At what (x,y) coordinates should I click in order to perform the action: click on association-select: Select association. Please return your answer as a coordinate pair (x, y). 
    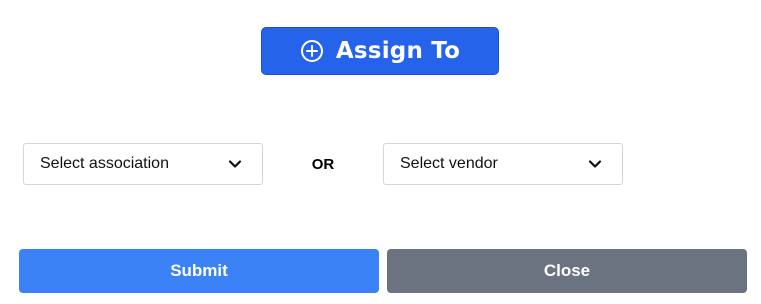
    Looking at the image, I should click on (143, 164).